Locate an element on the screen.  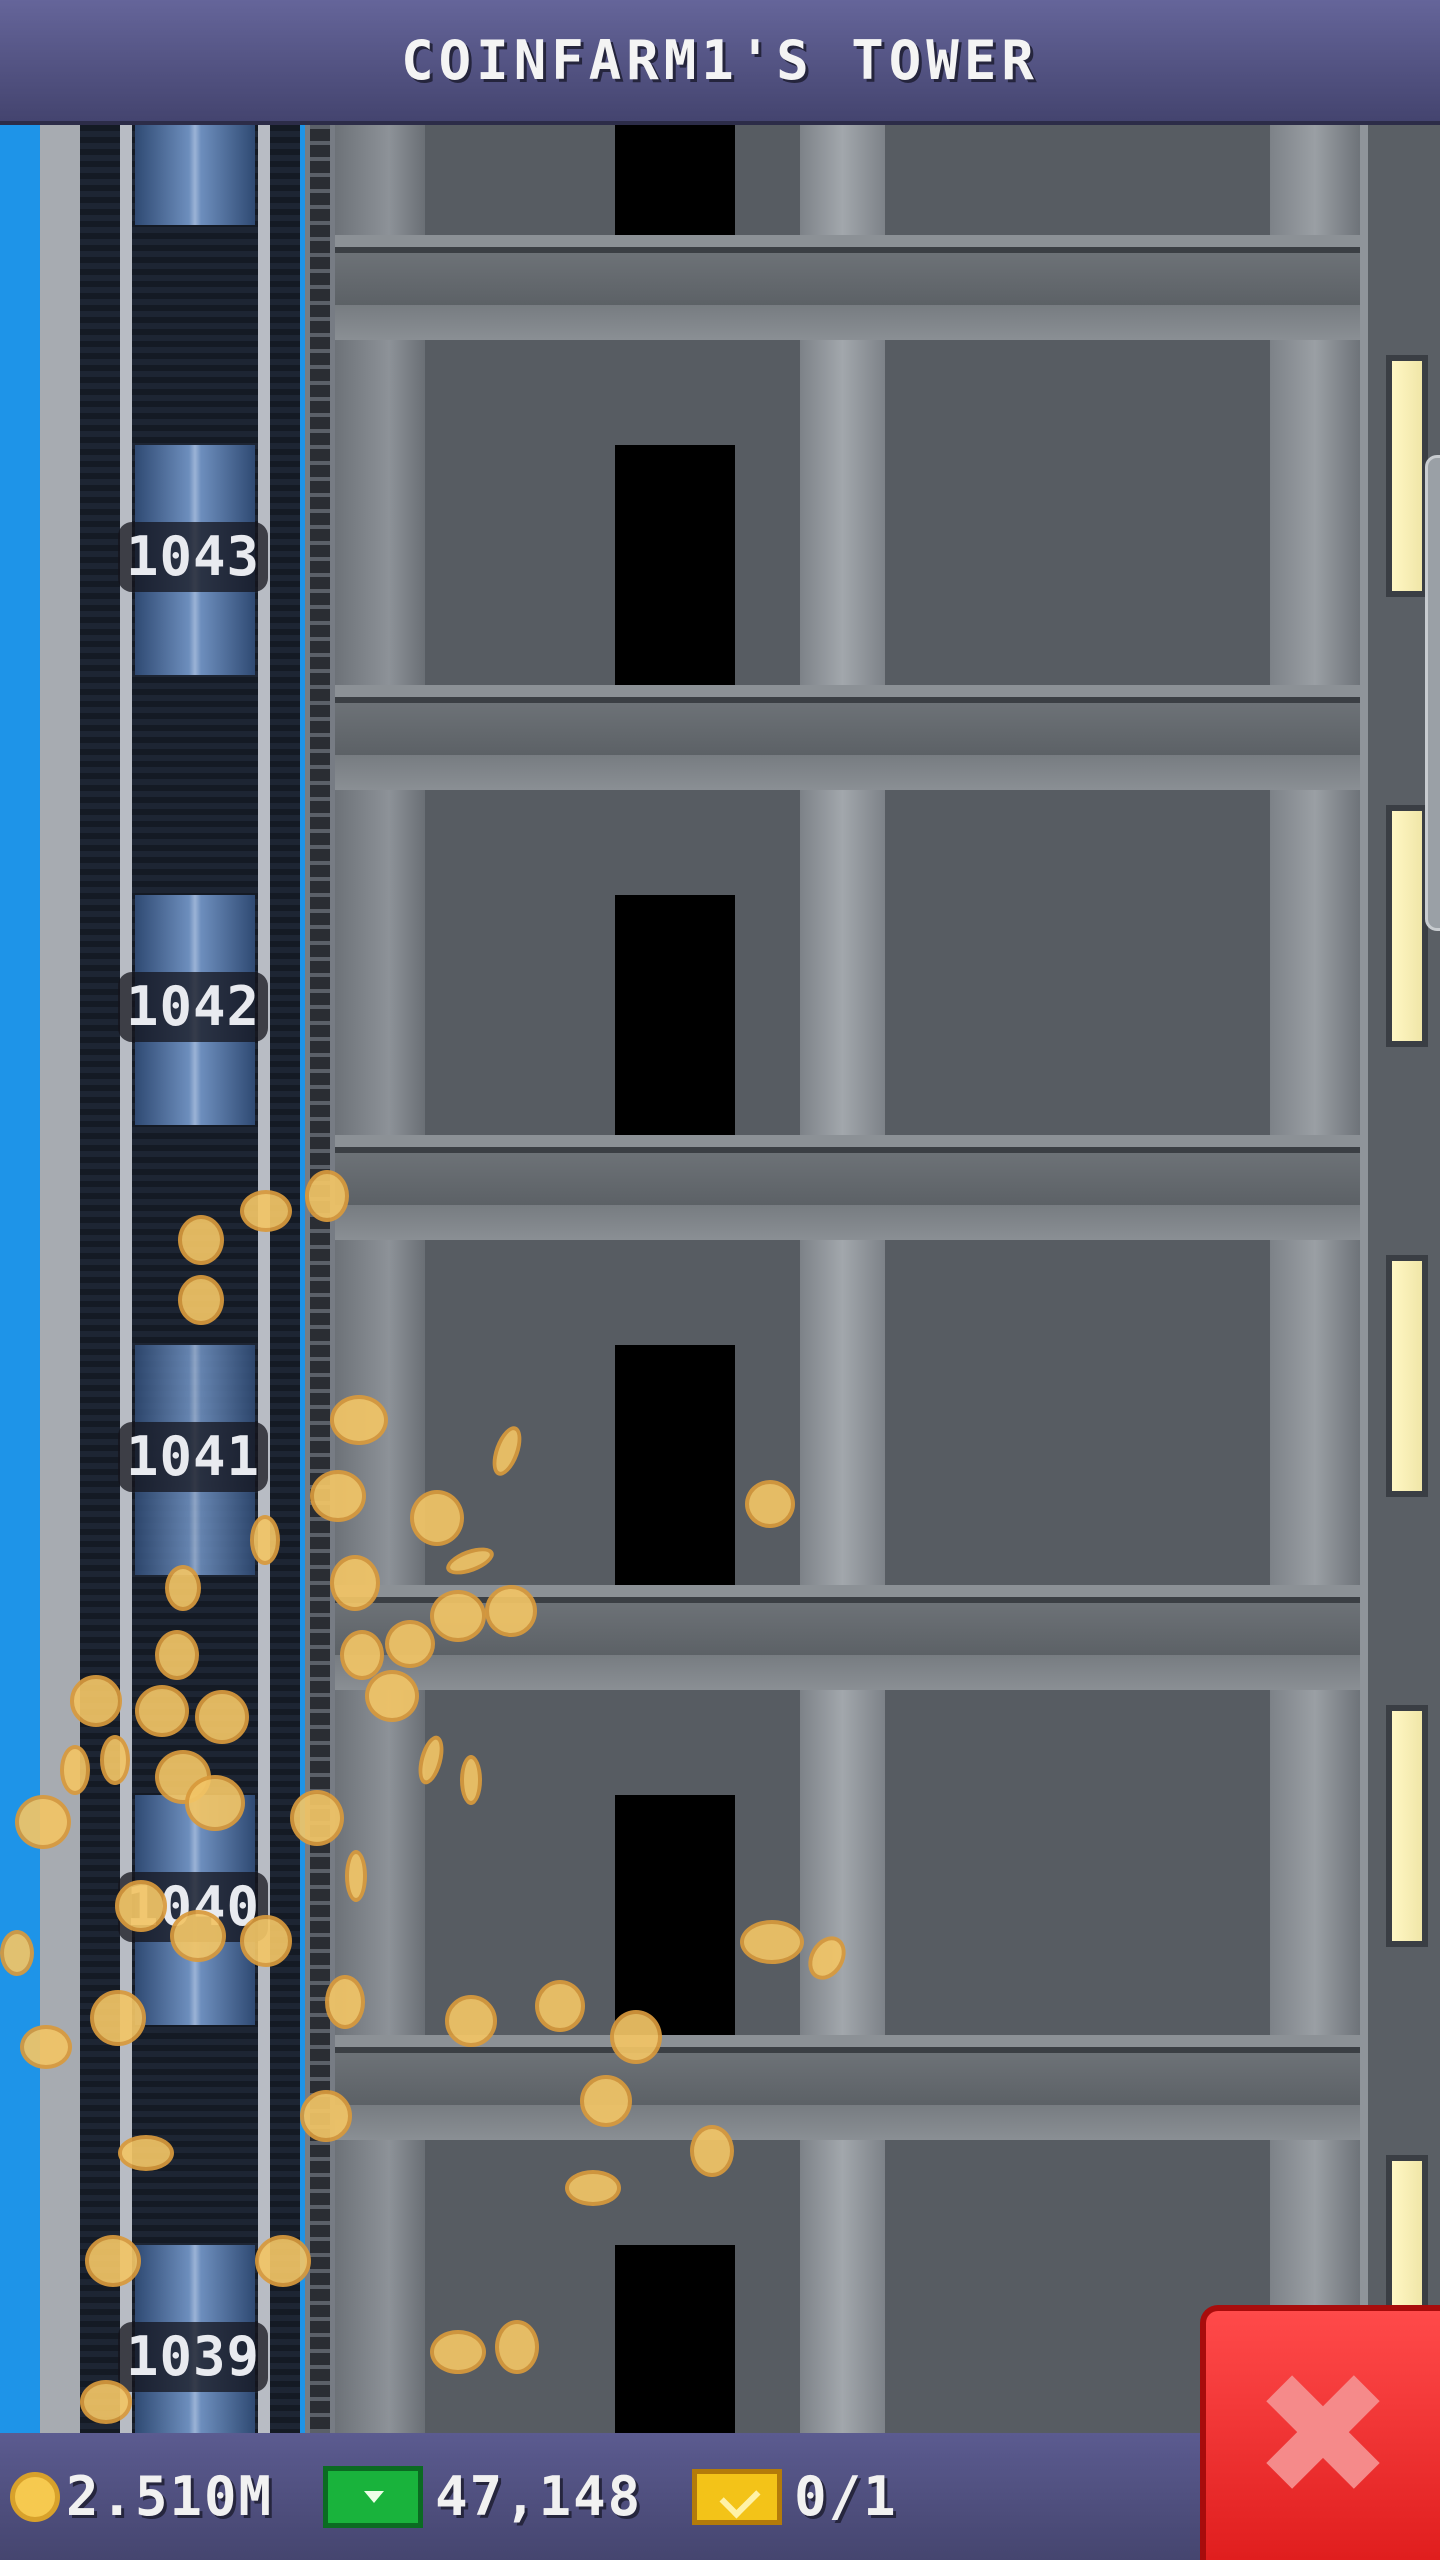
coin-icon is located at coordinates (35, 2496).